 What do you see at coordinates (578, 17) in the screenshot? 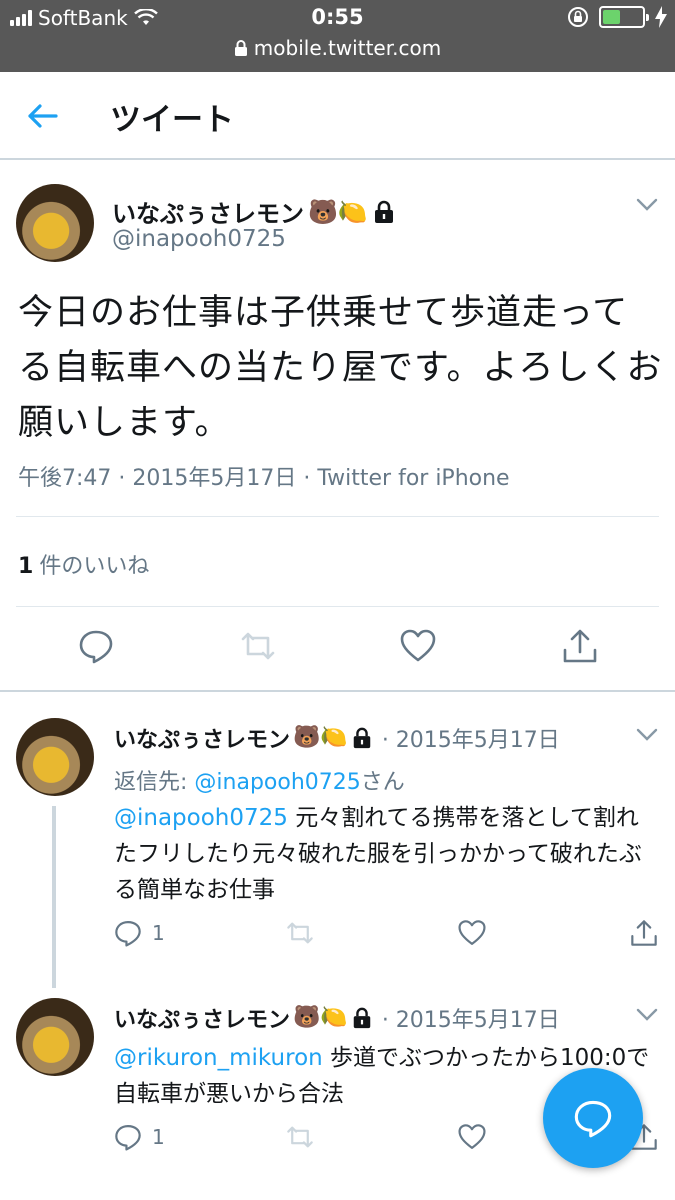
I see `rotation-lock-icon` at bounding box center [578, 17].